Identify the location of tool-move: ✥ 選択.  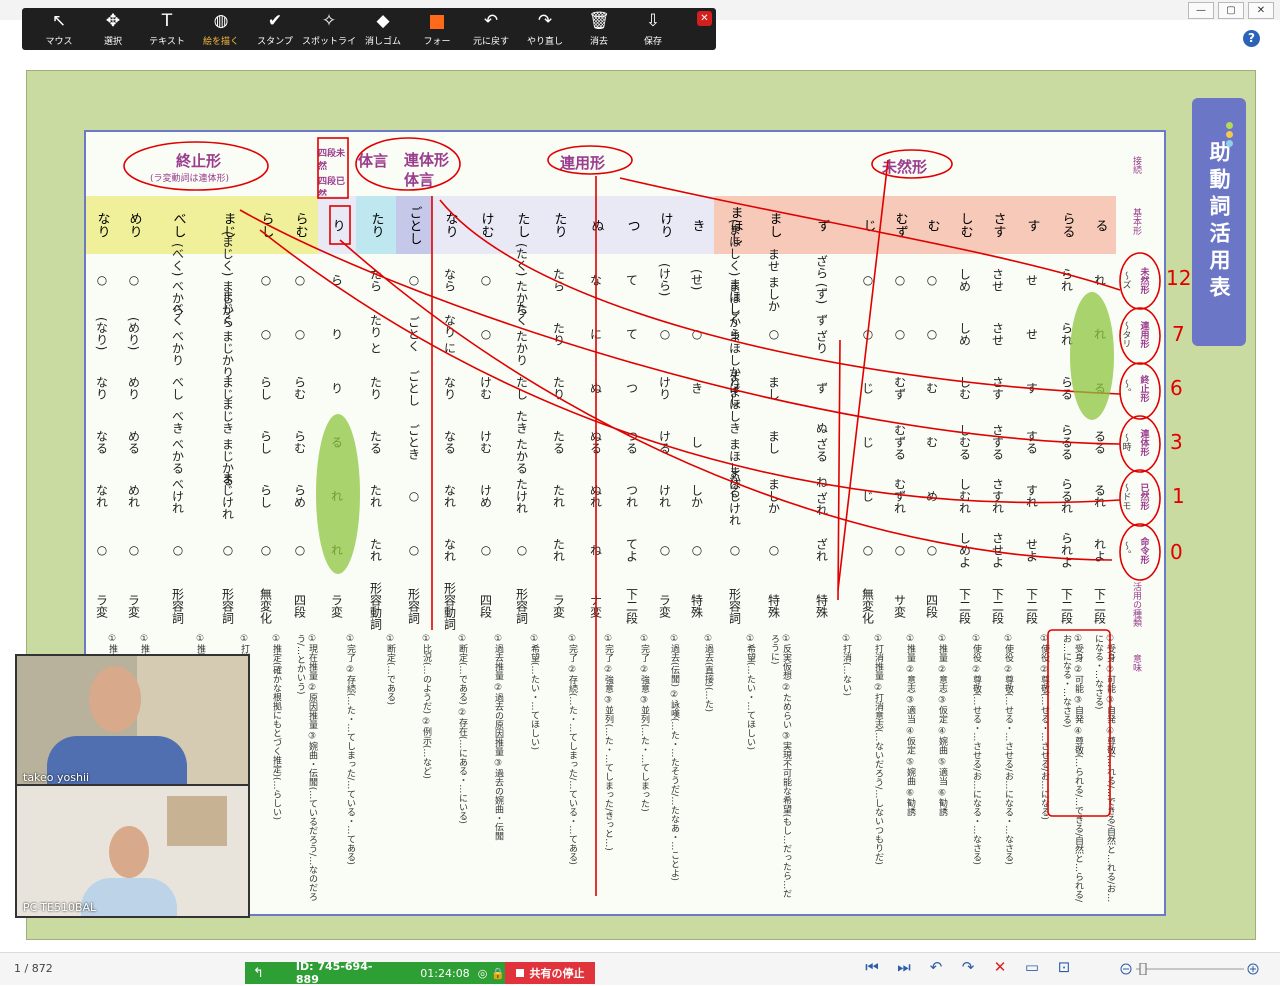
(113, 29).